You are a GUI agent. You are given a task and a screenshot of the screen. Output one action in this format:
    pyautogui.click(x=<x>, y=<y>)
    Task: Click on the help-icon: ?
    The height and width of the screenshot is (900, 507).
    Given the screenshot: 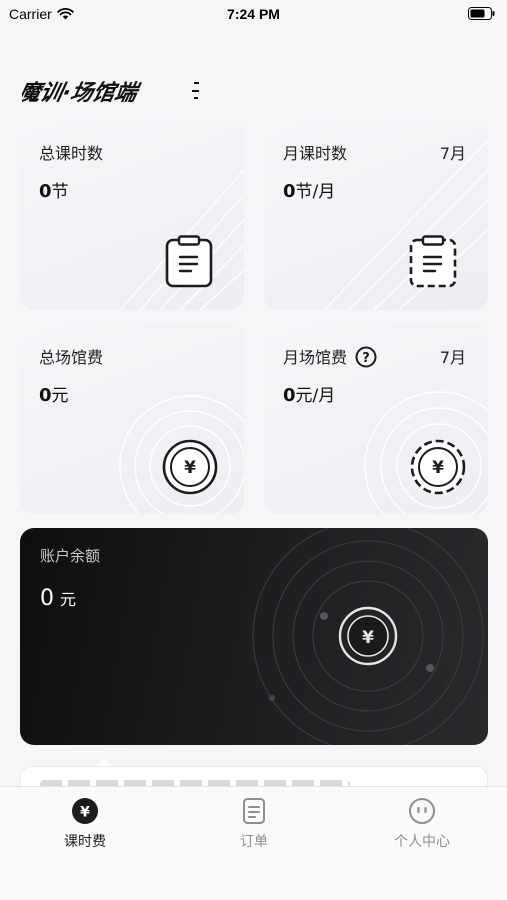 What is the action you would take?
    pyautogui.click(x=366, y=357)
    